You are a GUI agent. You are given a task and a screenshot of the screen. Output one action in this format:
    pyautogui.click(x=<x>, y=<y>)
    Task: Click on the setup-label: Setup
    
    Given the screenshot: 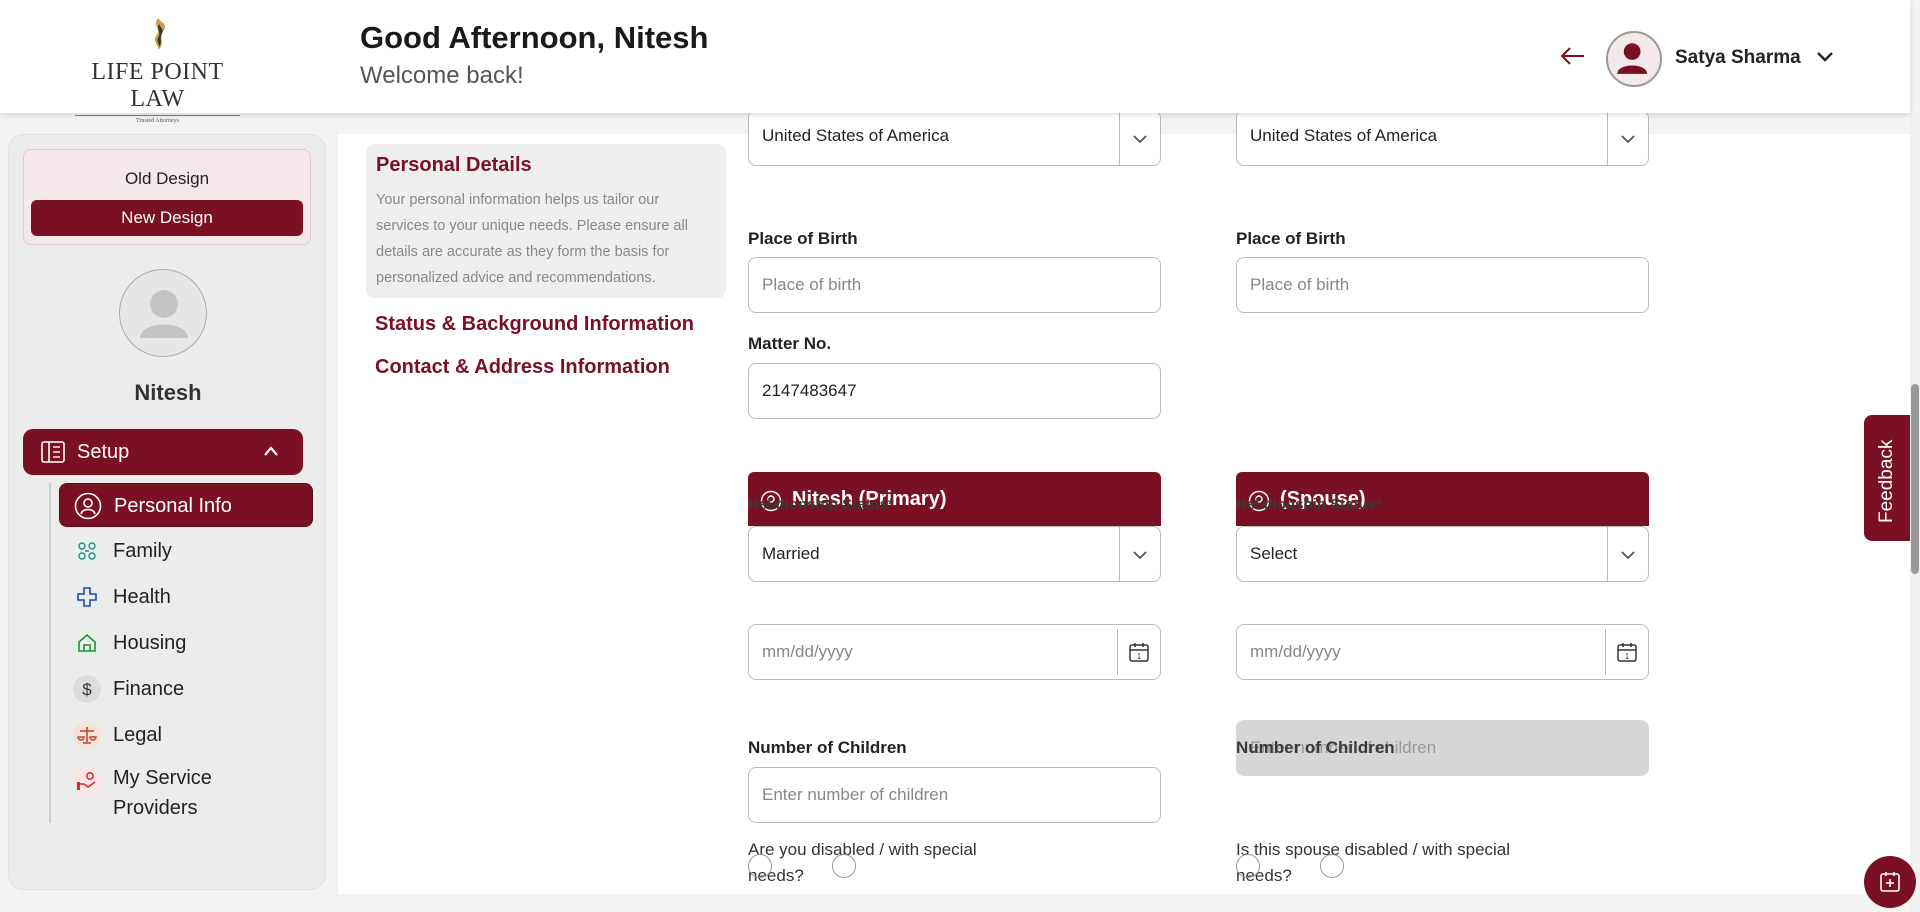 What is the action you would take?
    pyautogui.click(x=103, y=452)
    